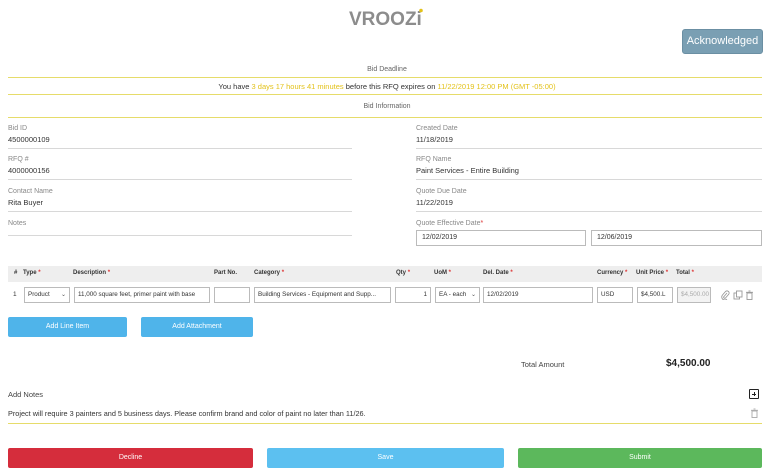  Describe the element at coordinates (437, 128) in the screenshot. I see `created-date-label: Created Date` at that location.